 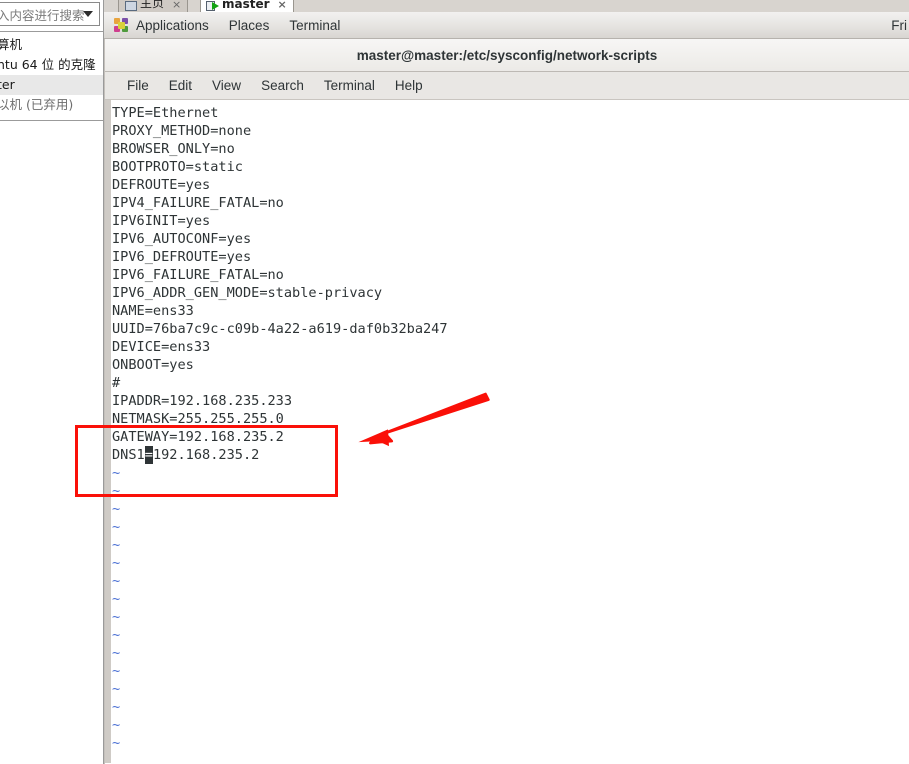 I want to click on panel-menu-terminal: Terminal, so click(x=314, y=25).